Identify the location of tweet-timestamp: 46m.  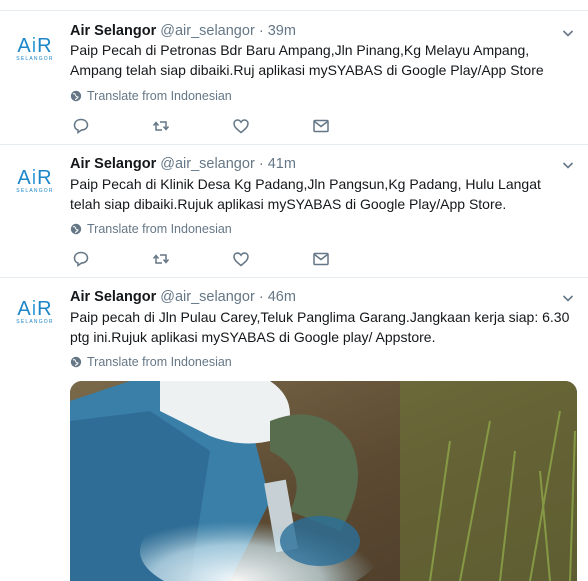
(282, 297).